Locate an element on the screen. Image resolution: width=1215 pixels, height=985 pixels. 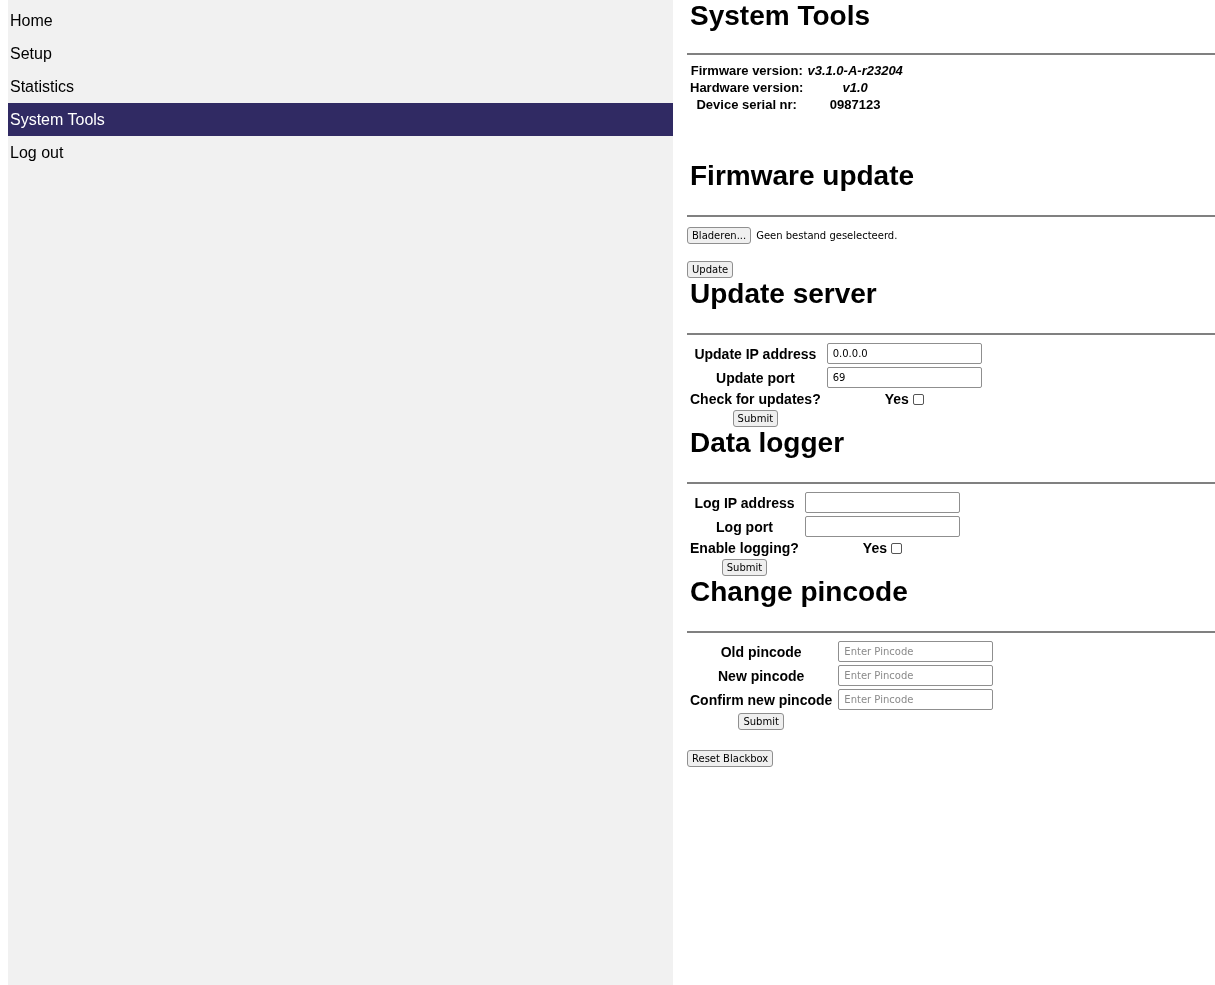
form-label: Log port is located at coordinates (744, 526).